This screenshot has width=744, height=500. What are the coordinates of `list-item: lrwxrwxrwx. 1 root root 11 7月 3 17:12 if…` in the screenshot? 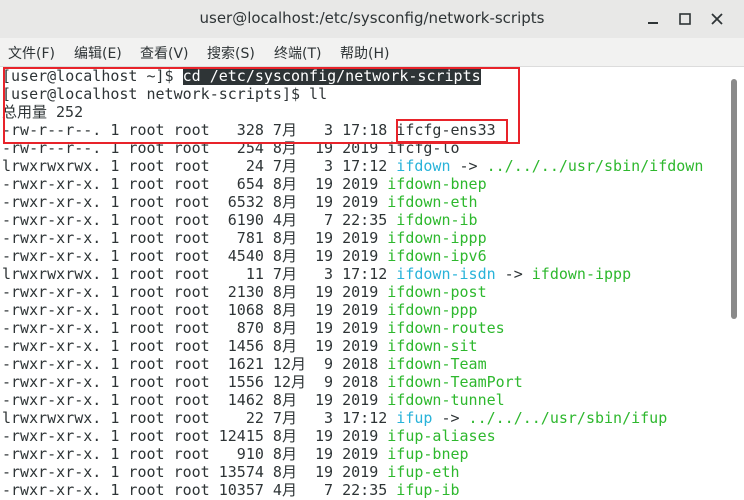 It's located at (316, 274).